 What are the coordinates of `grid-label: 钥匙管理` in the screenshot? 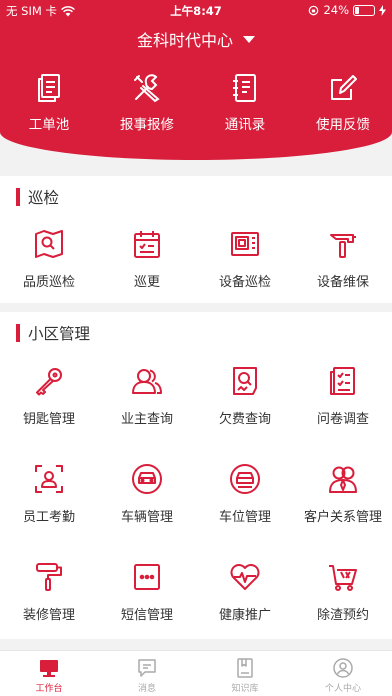 It's located at (48, 419).